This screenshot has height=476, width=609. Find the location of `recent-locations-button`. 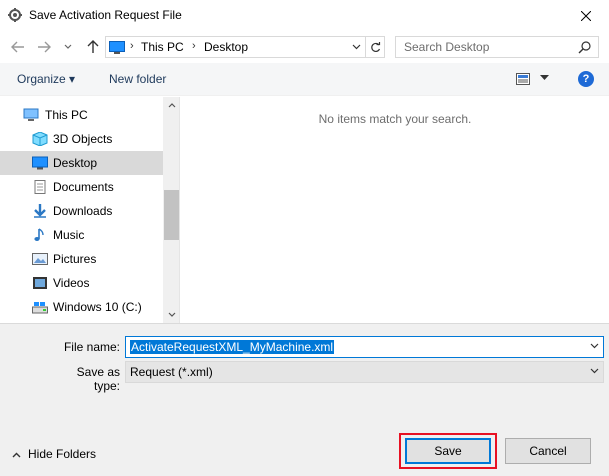

recent-locations-button is located at coordinates (68, 47).